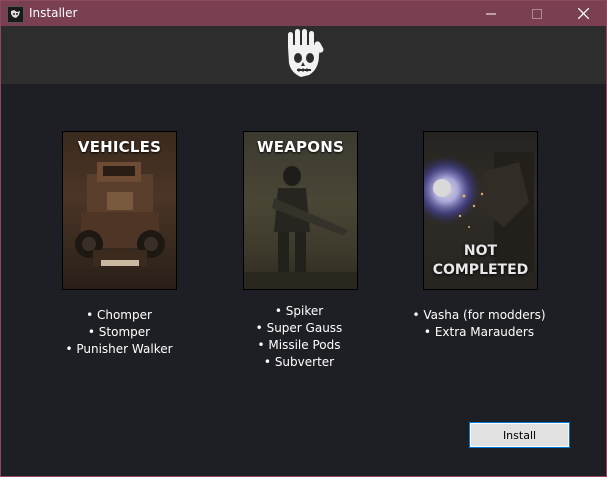  I want to click on not-completed-label: NOT COMPLETED, so click(480, 260).